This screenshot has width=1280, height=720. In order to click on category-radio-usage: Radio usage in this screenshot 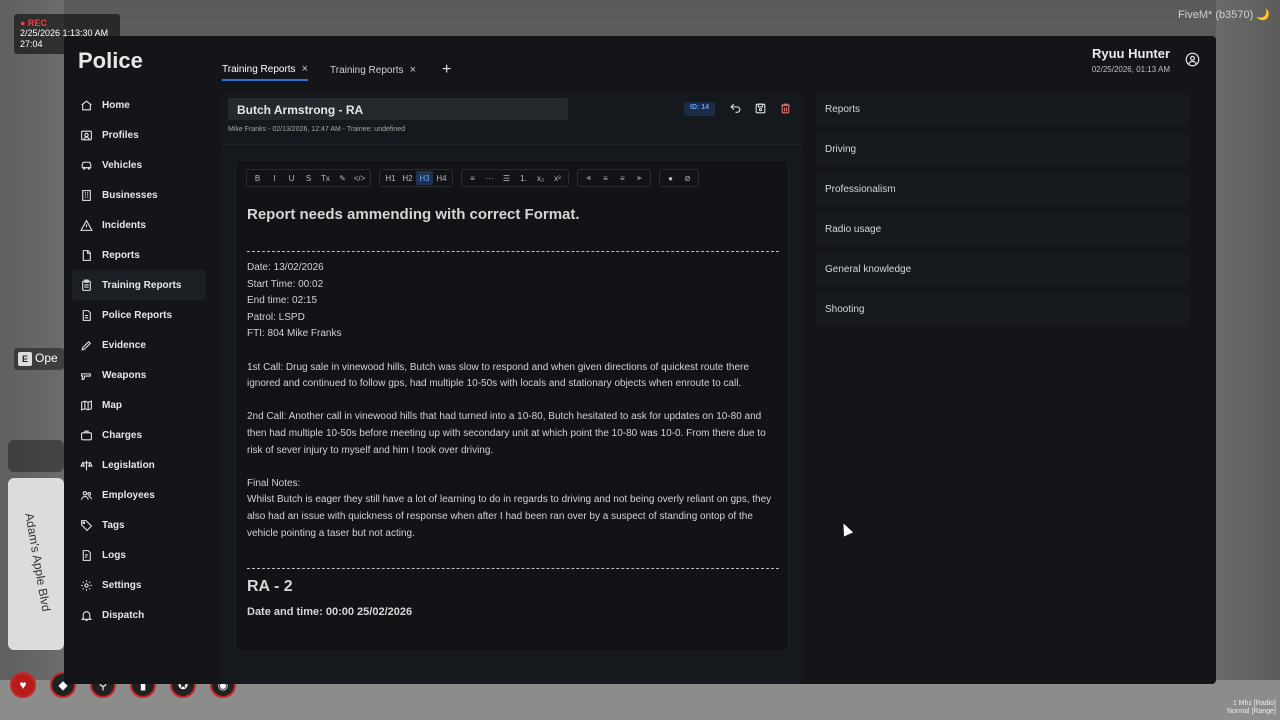, I will do `click(1003, 230)`.